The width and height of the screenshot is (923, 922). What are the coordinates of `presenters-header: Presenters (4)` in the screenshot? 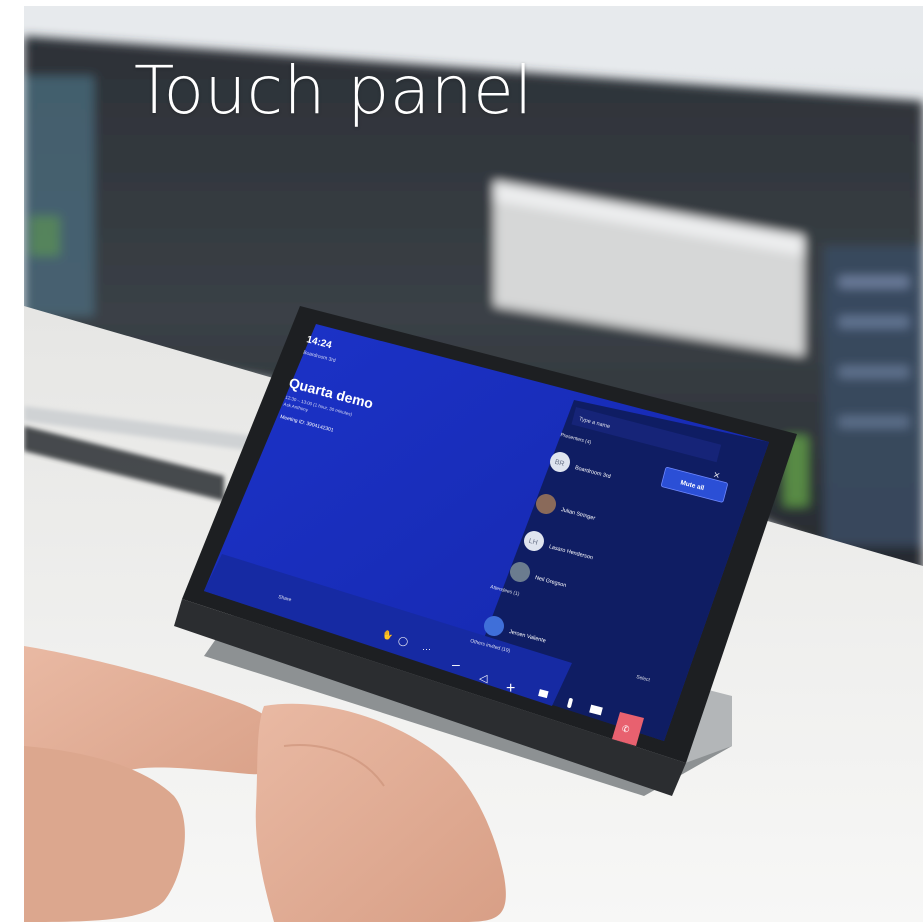 It's located at (576, 439).